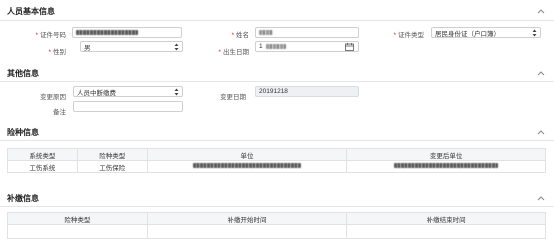 The image size is (554, 248). What do you see at coordinates (131, 46) in the screenshot?
I see `gender-select: 男` at bounding box center [131, 46].